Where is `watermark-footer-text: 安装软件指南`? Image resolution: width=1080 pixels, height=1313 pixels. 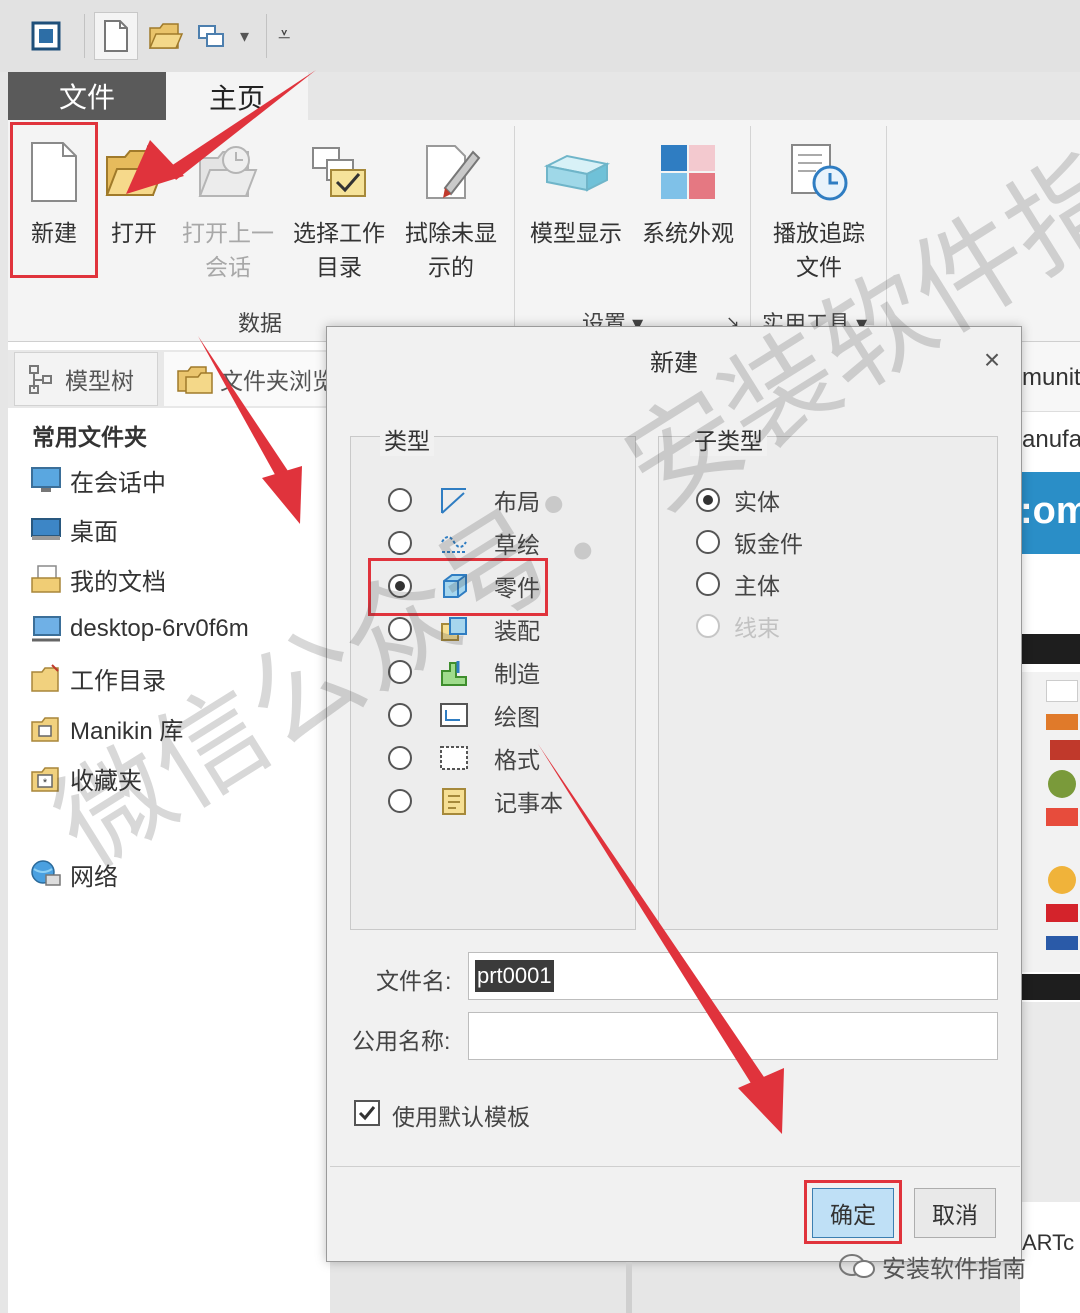 watermark-footer-text: 安装软件指南 is located at coordinates (954, 1269).